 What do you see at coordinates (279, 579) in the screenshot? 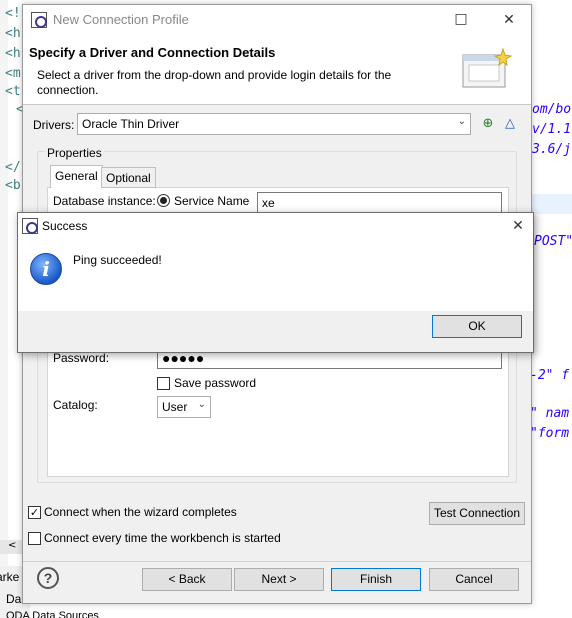
I see `next-button: Next >` at bounding box center [279, 579].